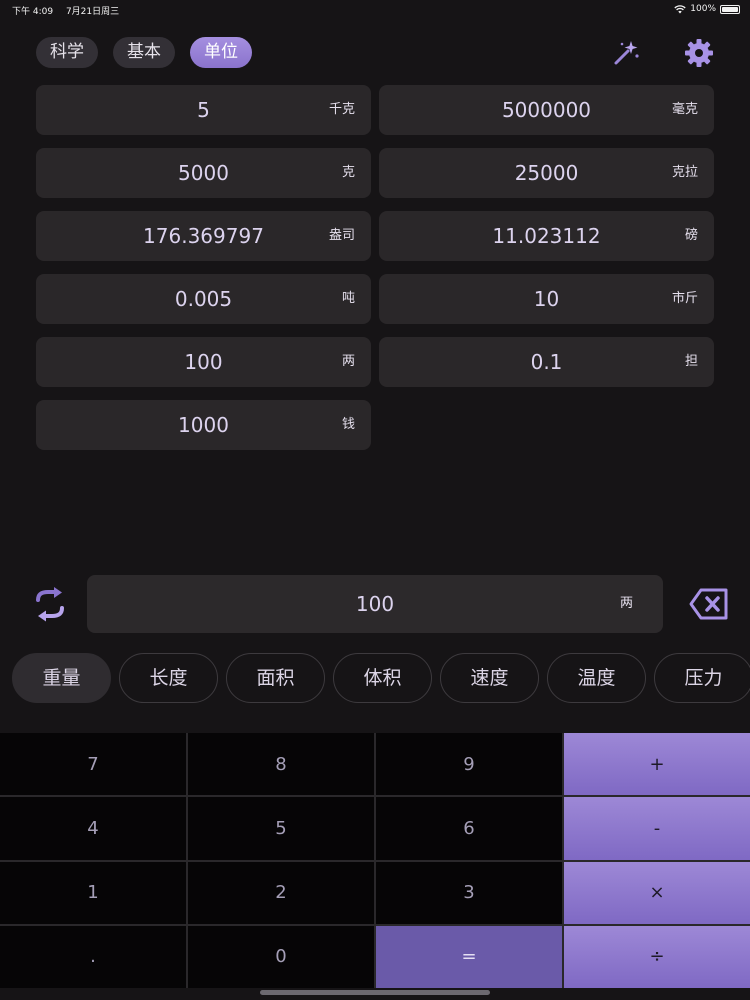  I want to click on key-multiply: ×, so click(657, 892).